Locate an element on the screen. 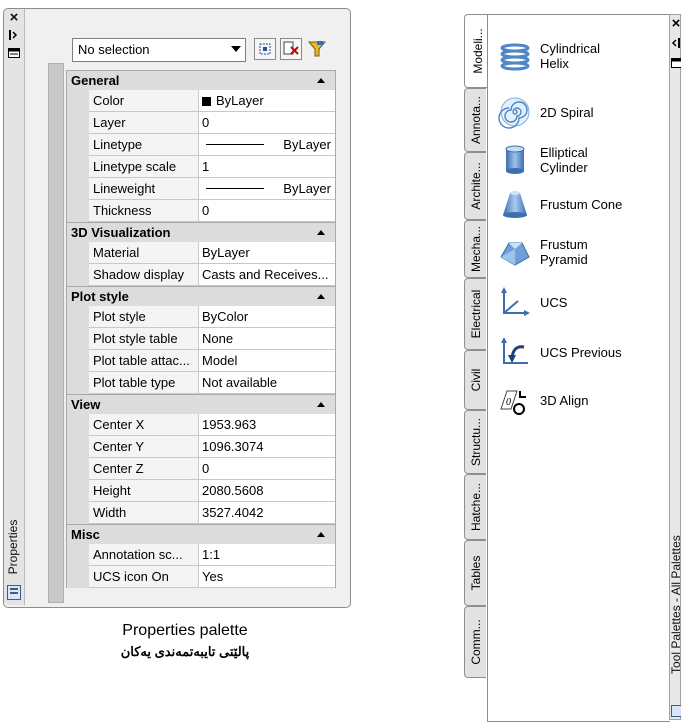  property-row: Center Z0 is located at coordinates (201, 469).